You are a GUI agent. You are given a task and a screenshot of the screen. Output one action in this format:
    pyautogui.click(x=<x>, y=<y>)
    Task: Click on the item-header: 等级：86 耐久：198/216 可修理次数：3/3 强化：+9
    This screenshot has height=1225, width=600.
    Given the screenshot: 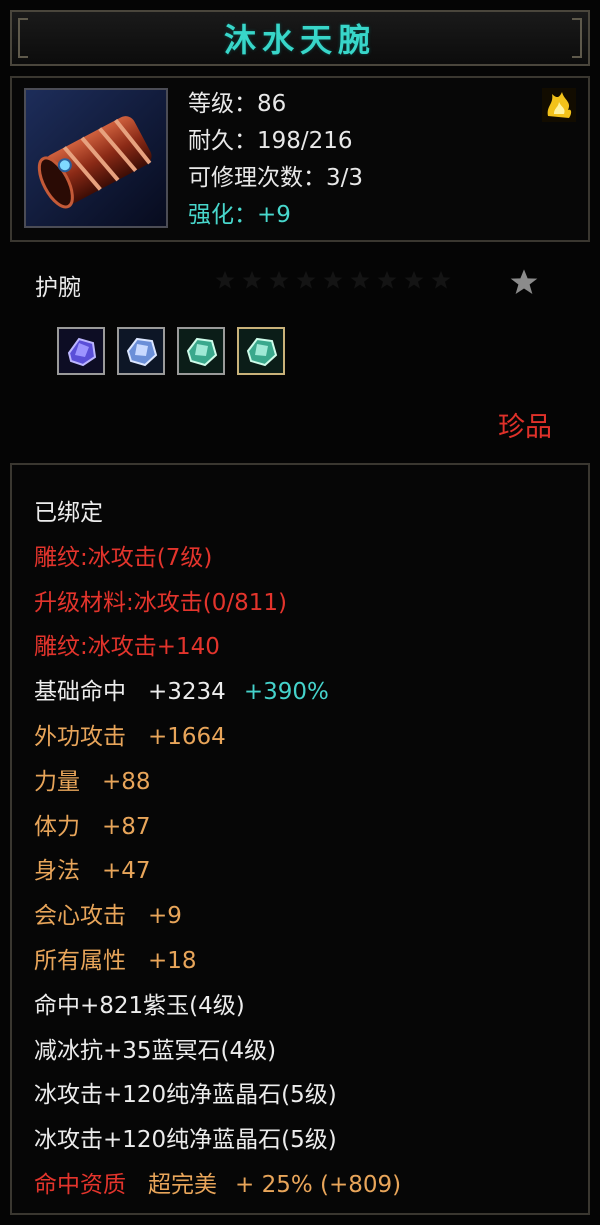 What is the action you would take?
    pyautogui.click(x=300, y=159)
    